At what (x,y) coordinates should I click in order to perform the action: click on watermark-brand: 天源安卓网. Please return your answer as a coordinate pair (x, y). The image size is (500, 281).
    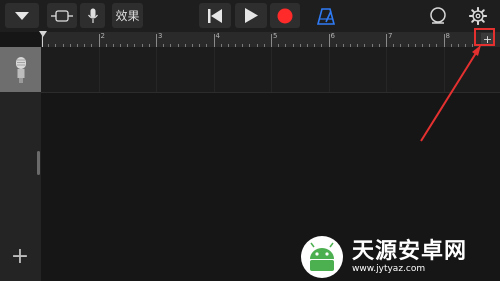
    Looking at the image, I should click on (410, 251).